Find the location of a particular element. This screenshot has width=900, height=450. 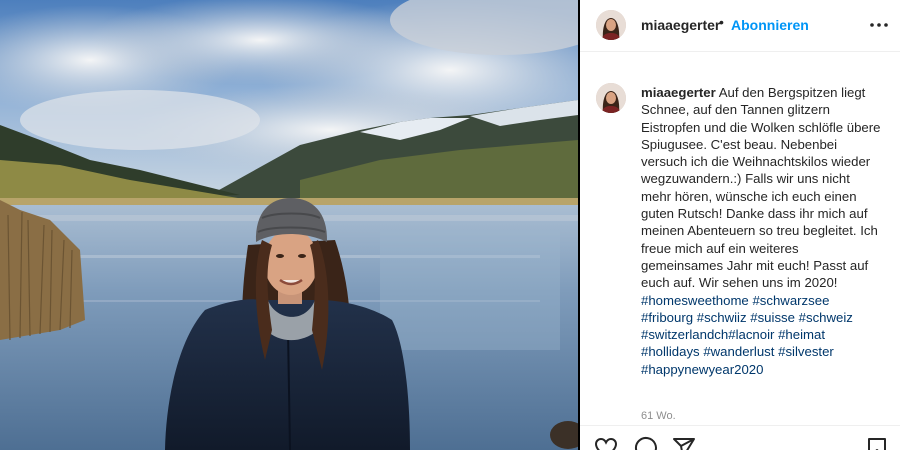

caption-avatar is located at coordinates (611, 98).